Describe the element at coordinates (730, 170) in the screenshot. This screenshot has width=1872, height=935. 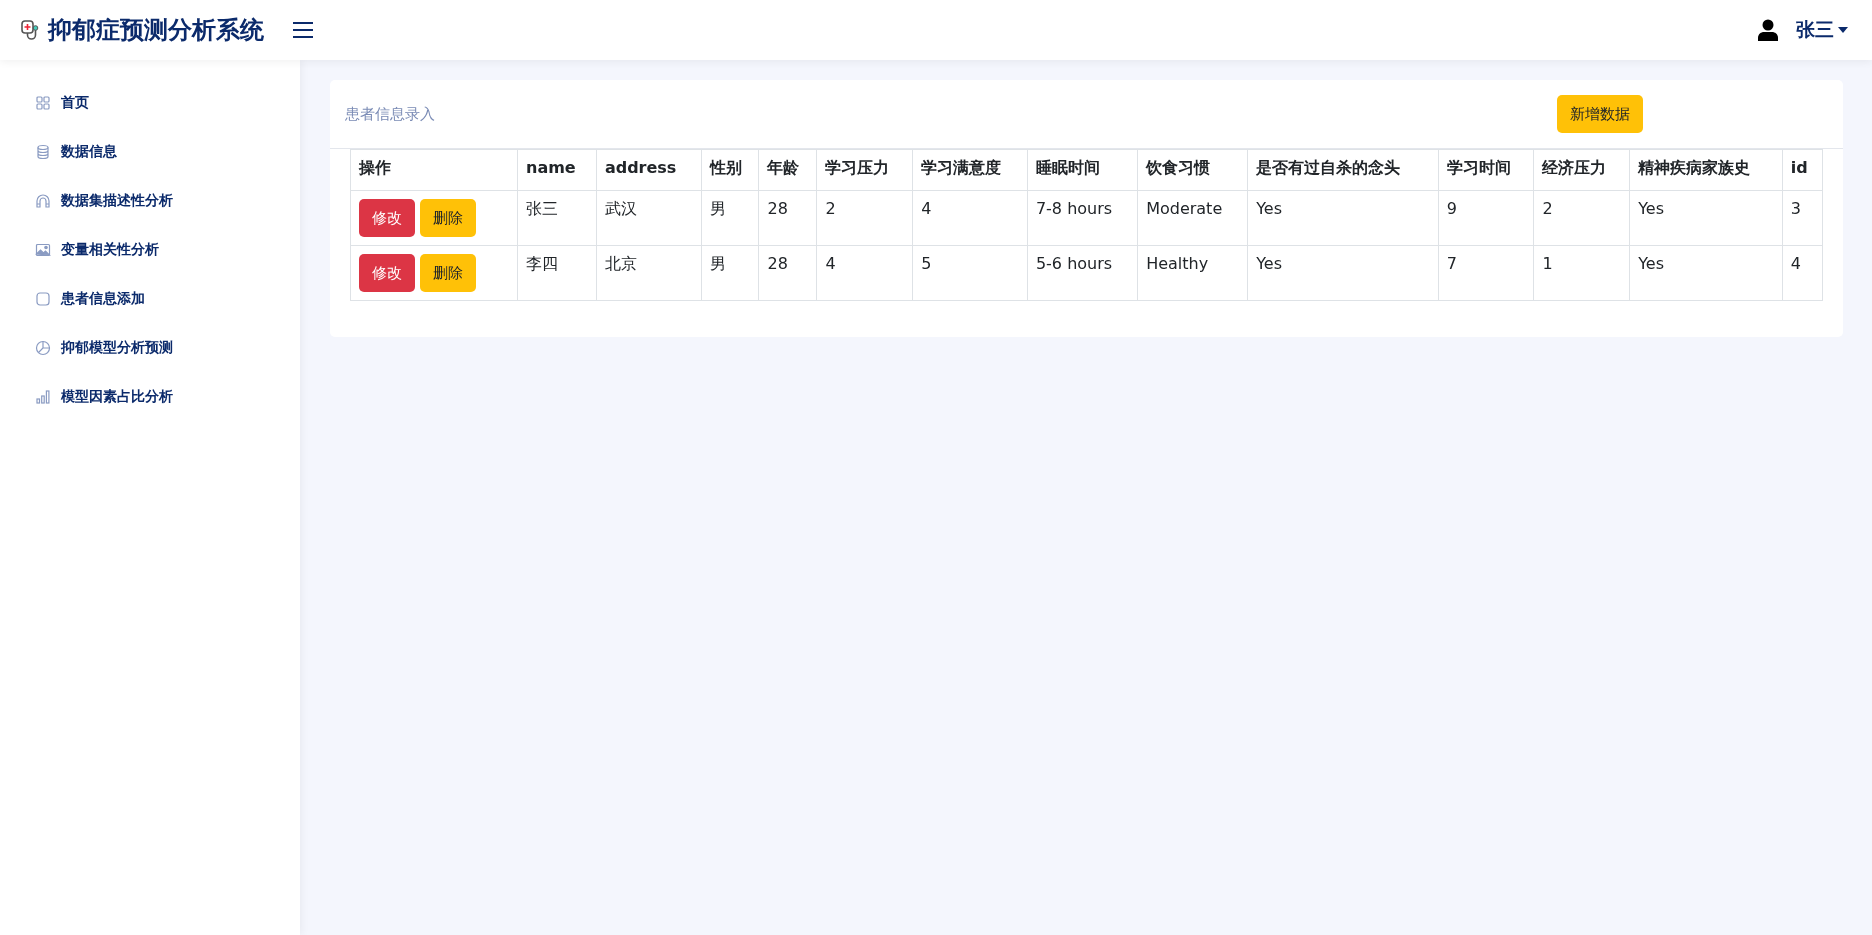
I see `column-header: 性别` at that location.